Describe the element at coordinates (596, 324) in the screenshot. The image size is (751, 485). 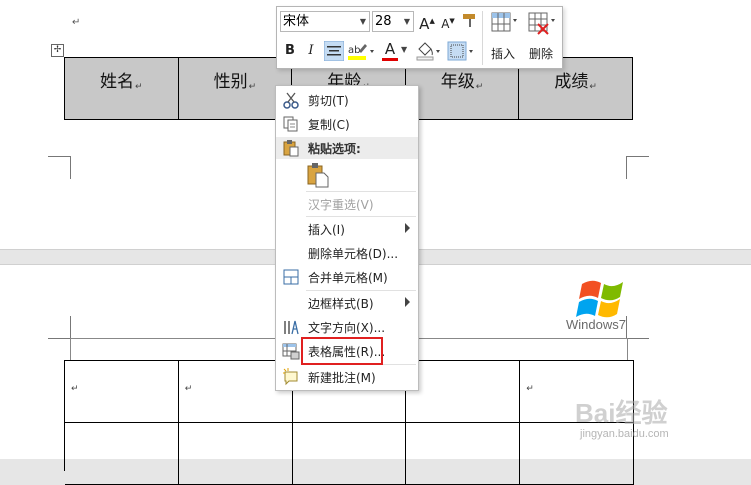
I see `windows-logo-text: Windows7` at that location.